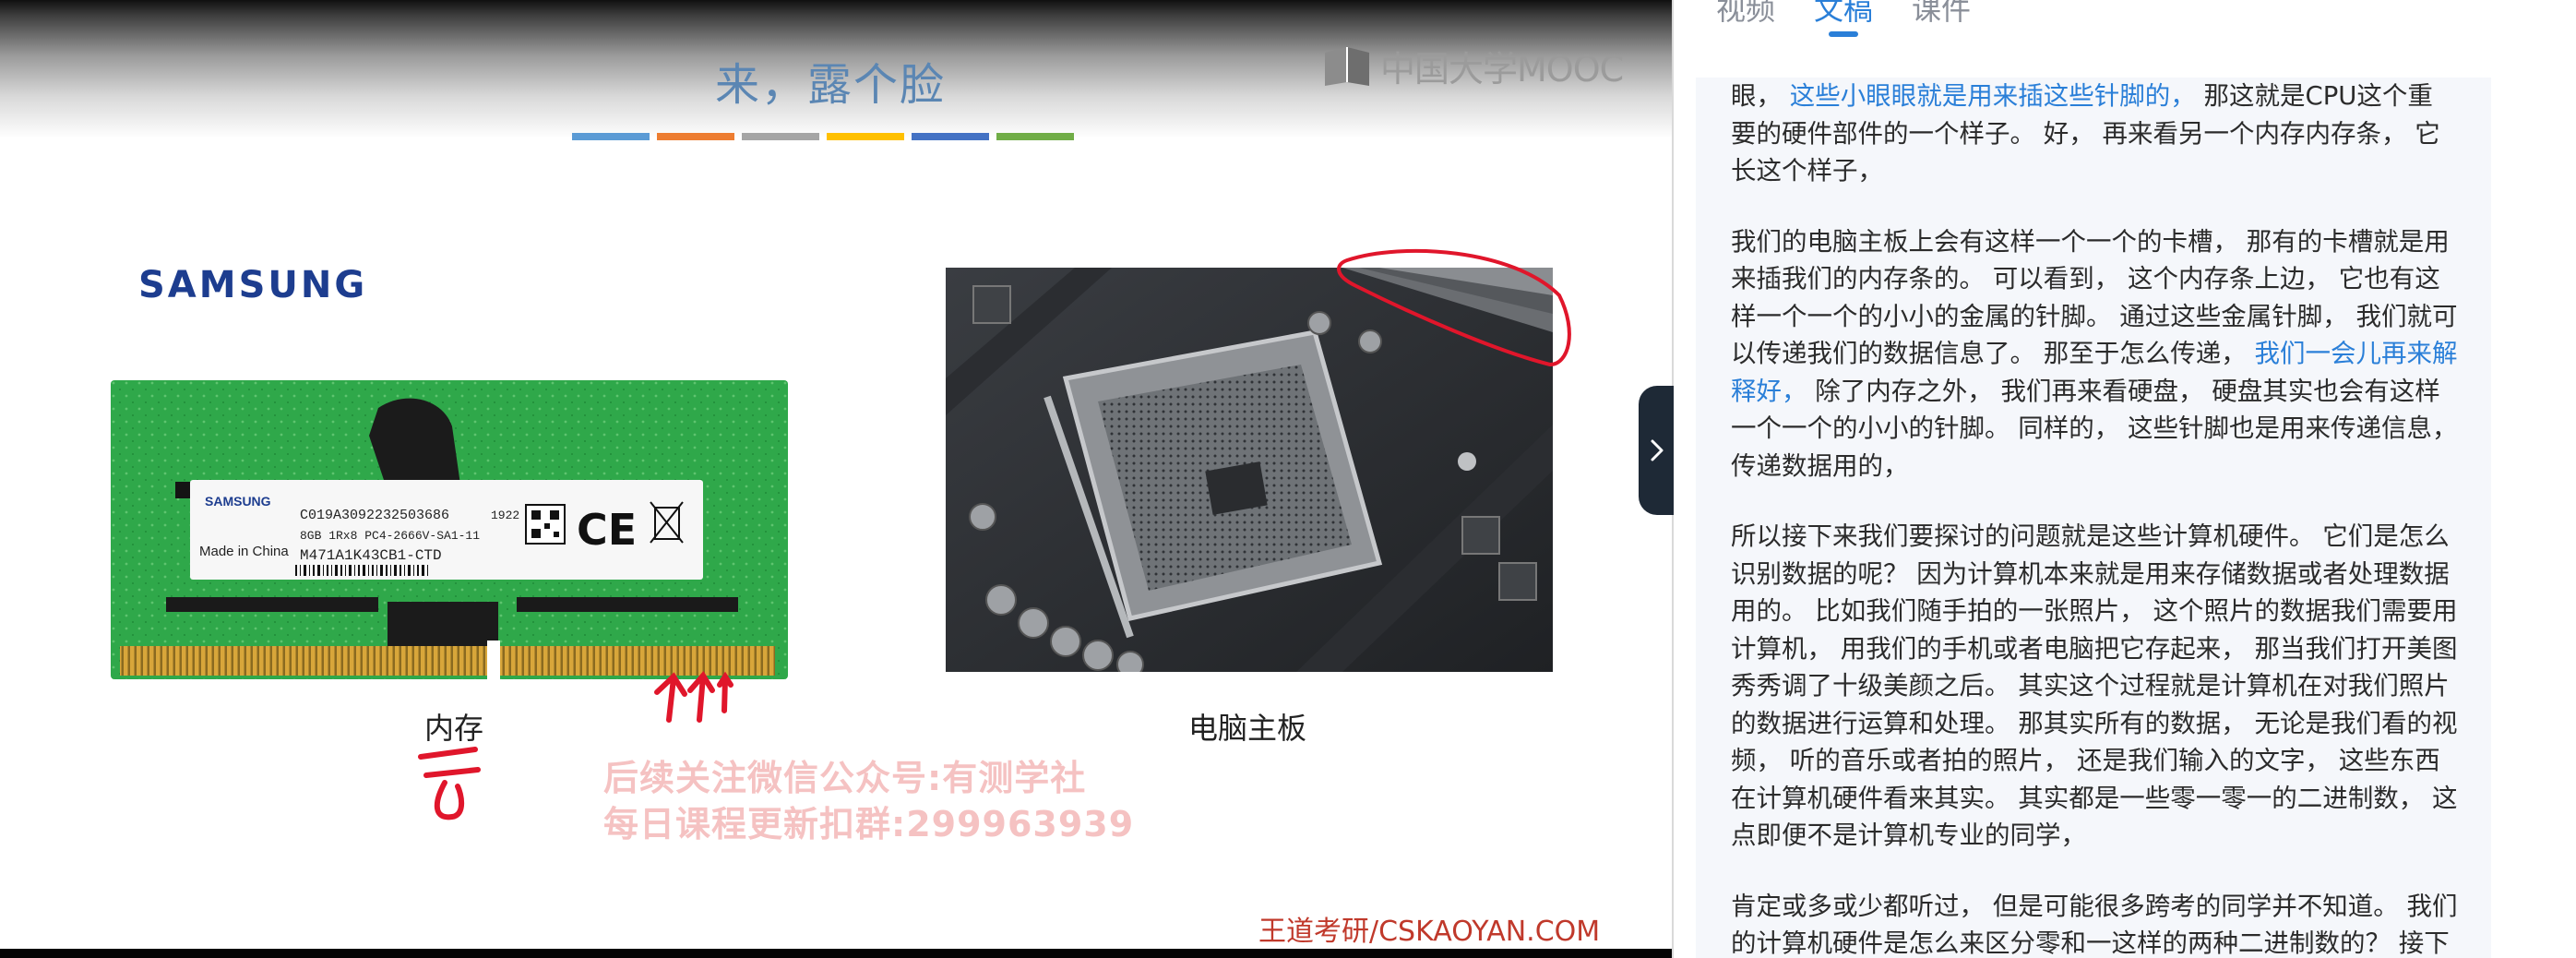  What do you see at coordinates (845, 778) in the screenshot?
I see `watermark-line-1: 后续关注微信公众号:有测学社` at bounding box center [845, 778].